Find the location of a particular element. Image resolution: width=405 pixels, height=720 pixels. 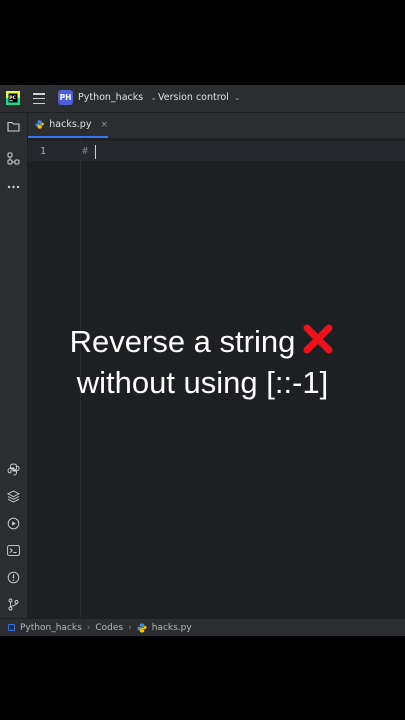

svg-text: PC is located at coordinates (12, 98).